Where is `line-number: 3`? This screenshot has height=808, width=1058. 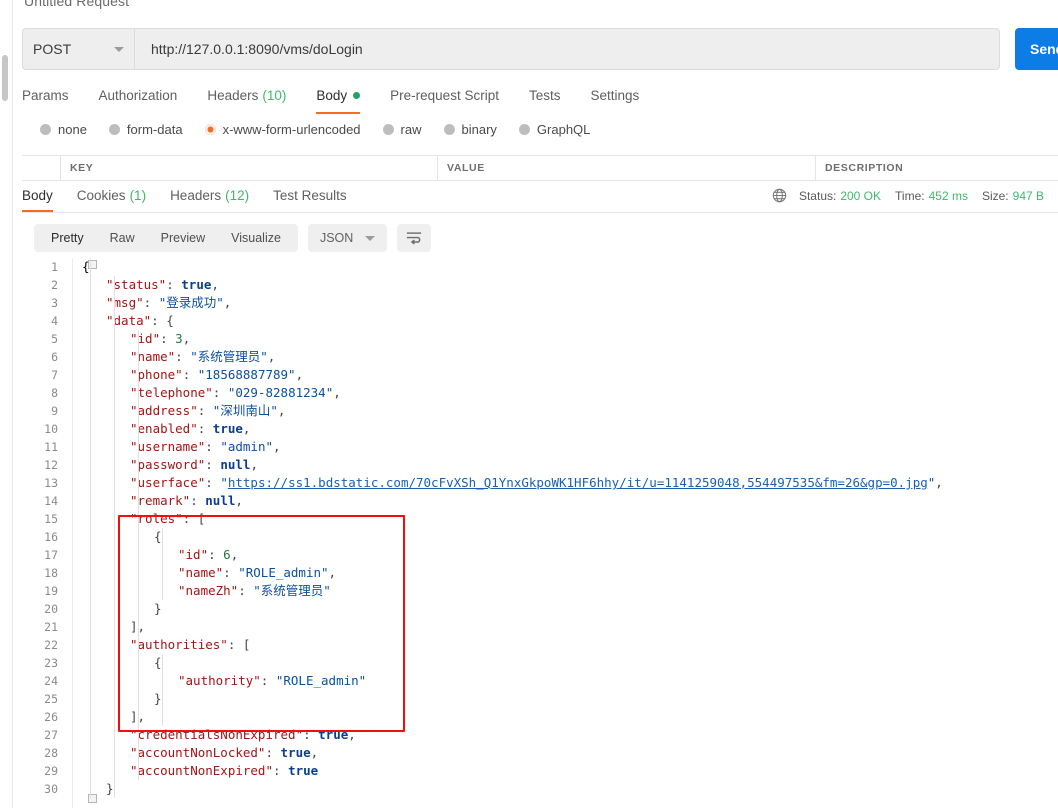 line-number: 3 is located at coordinates (54, 303).